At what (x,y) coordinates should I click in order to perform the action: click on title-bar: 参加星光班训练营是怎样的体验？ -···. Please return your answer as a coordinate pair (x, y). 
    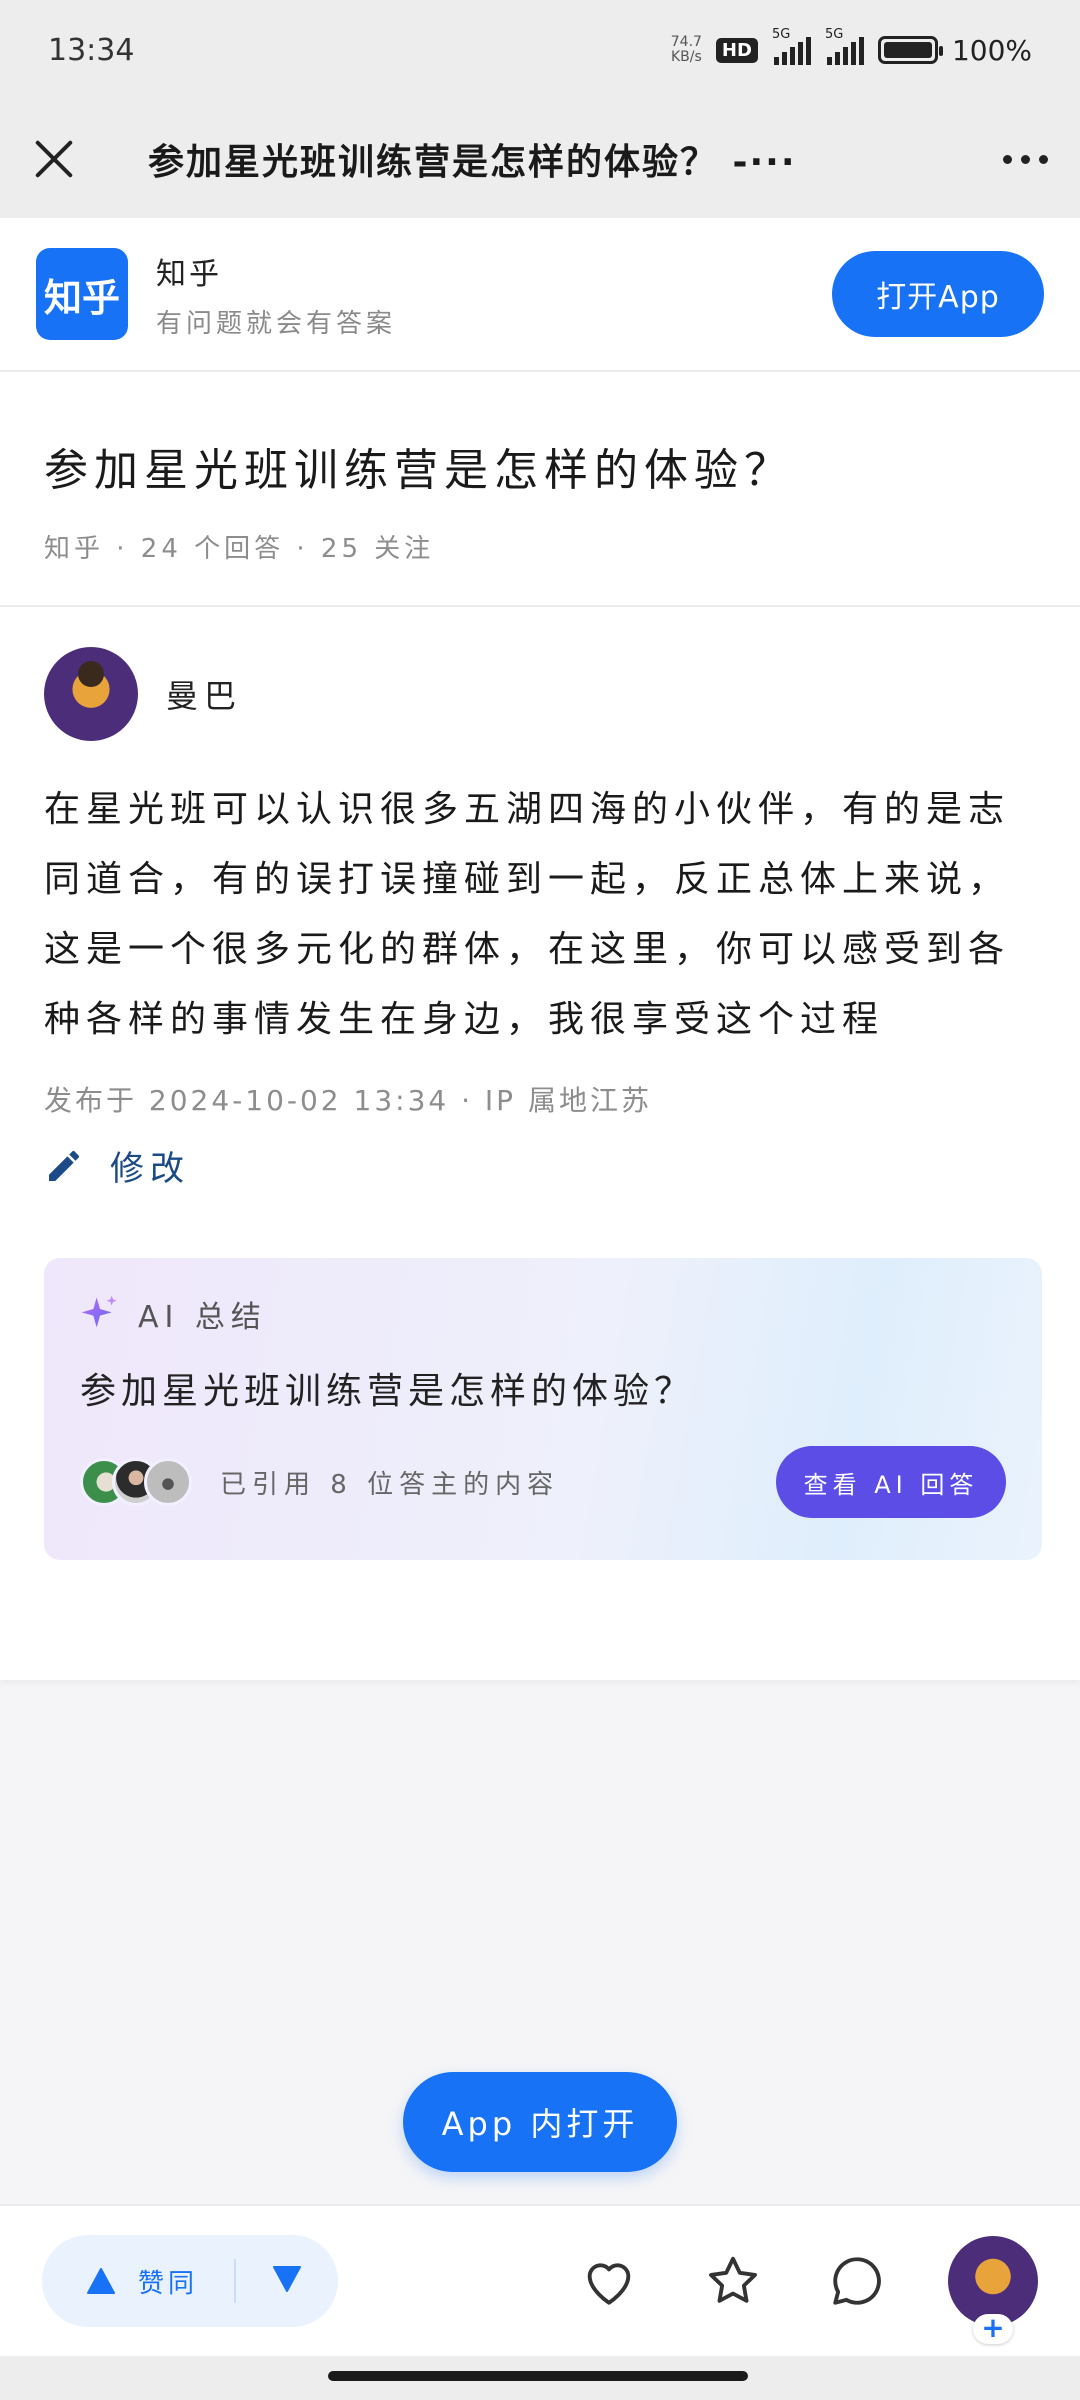
    Looking at the image, I should click on (540, 159).